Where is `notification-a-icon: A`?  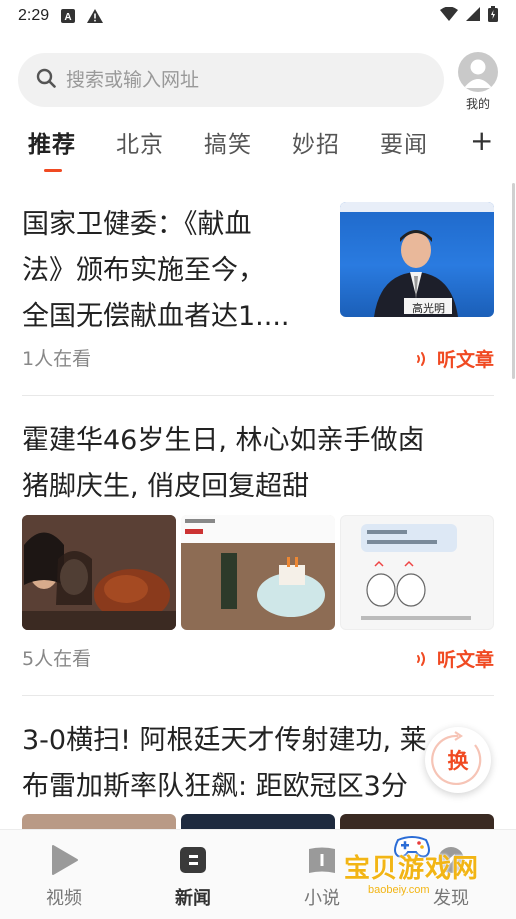 notification-a-icon: A is located at coordinates (68, 16).